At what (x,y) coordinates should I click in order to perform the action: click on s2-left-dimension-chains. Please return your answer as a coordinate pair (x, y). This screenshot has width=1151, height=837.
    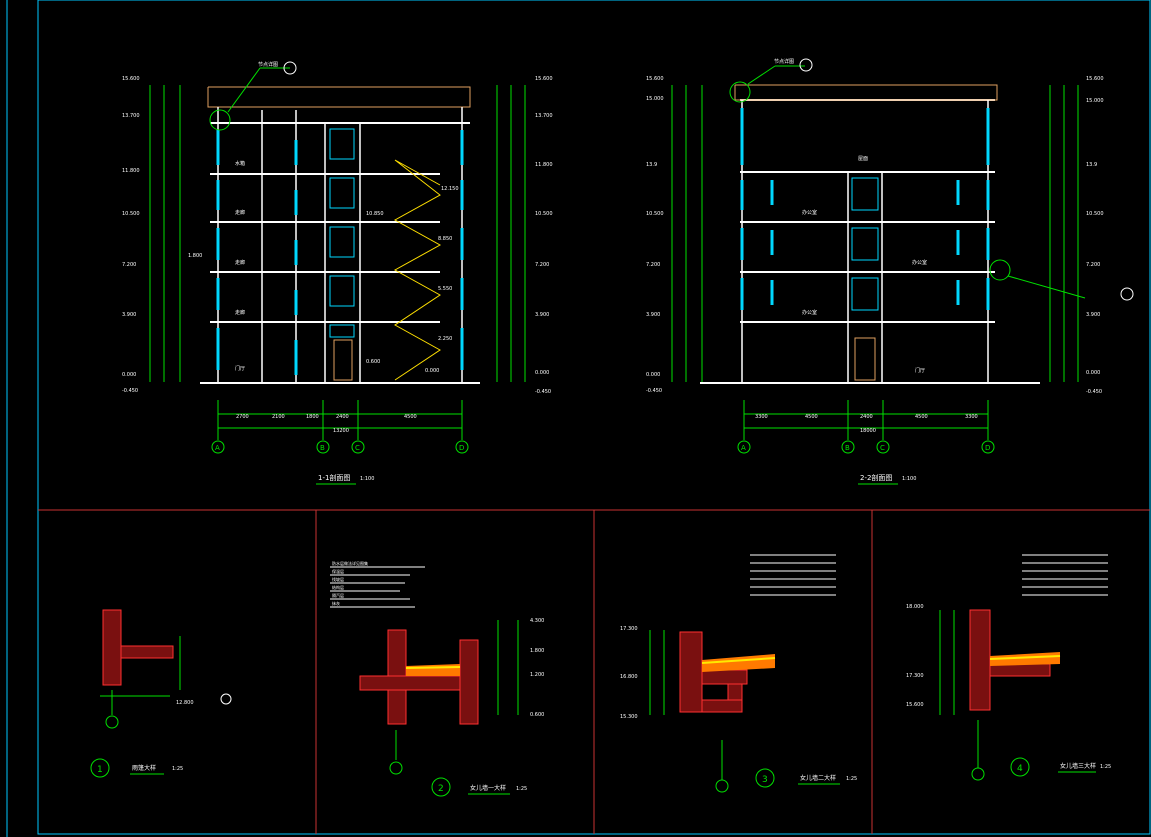
    Looking at the image, I should click on (687, 233).